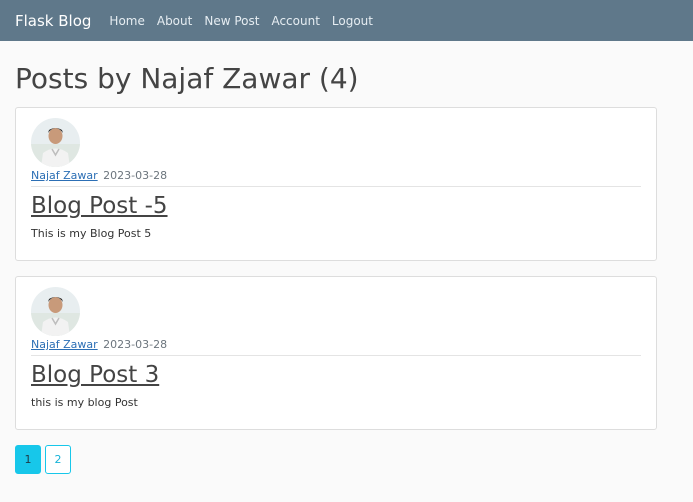 This screenshot has height=502, width=693. Describe the element at coordinates (295, 21) in the screenshot. I see `nav-account: Account` at that location.